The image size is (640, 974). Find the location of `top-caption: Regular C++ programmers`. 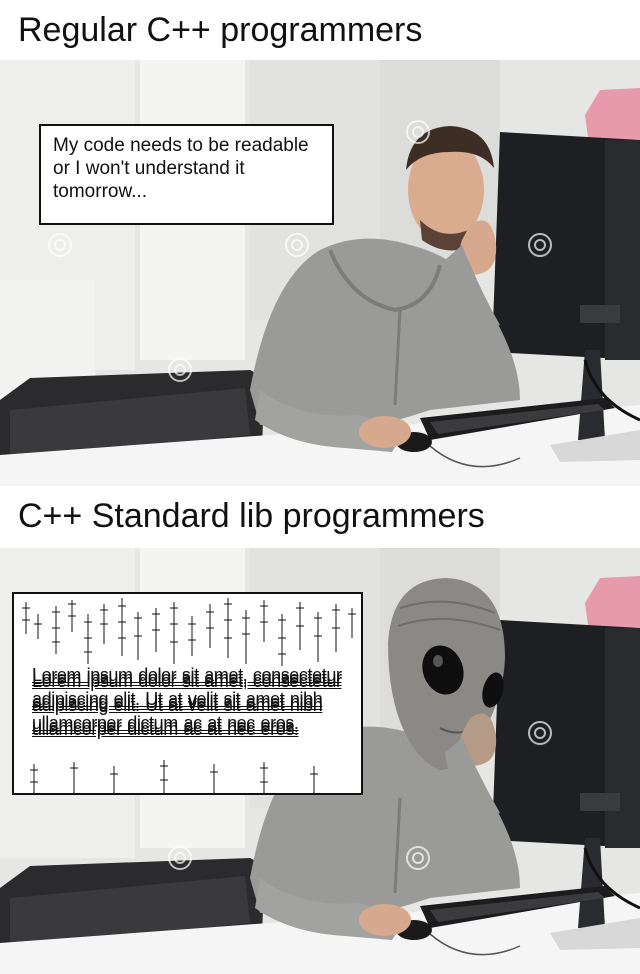

top-caption: Regular C++ programmers is located at coordinates (320, 30).